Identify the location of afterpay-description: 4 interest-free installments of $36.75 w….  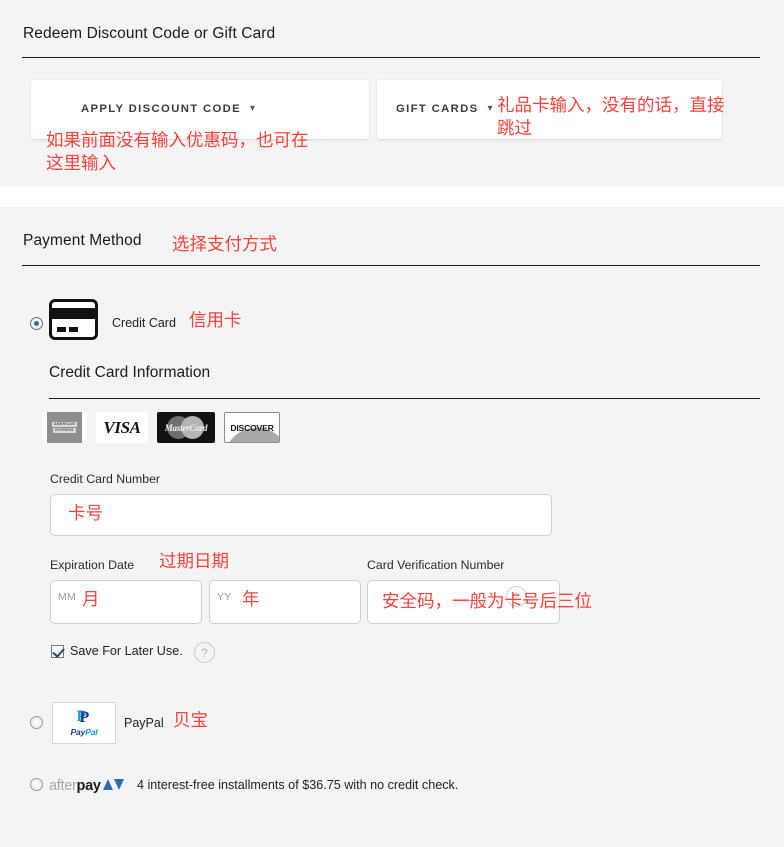
(298, 785).